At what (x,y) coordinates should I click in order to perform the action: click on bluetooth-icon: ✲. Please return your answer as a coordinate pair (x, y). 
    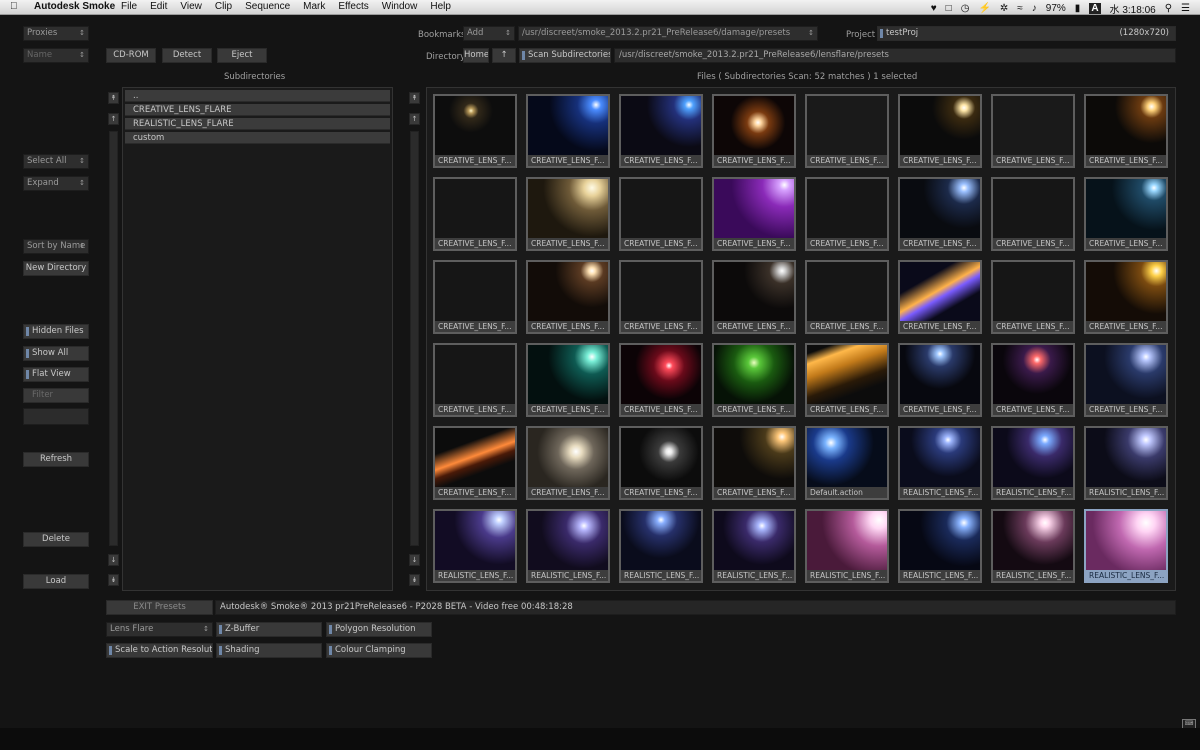
    Looking at the image, I should click on (1004, 8).